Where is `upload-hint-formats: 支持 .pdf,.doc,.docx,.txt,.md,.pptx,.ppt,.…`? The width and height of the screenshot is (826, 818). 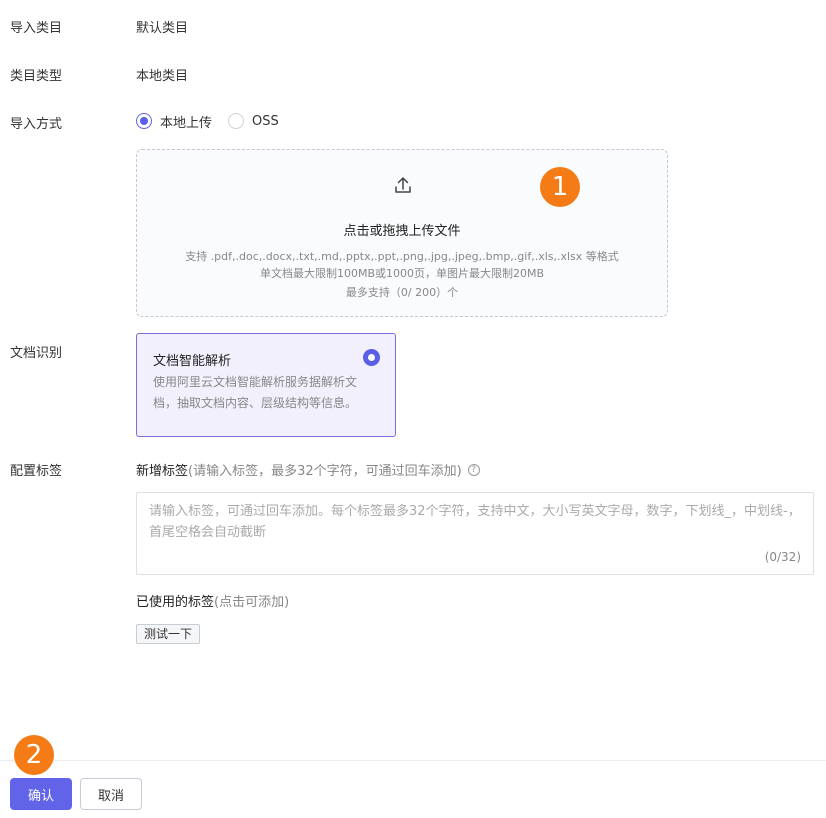
upload-hint-formats: 支持 .pdf,.doc,.docx,.txt,.md,.pptx,.ppt,.… is located at coordinates (402, 256).